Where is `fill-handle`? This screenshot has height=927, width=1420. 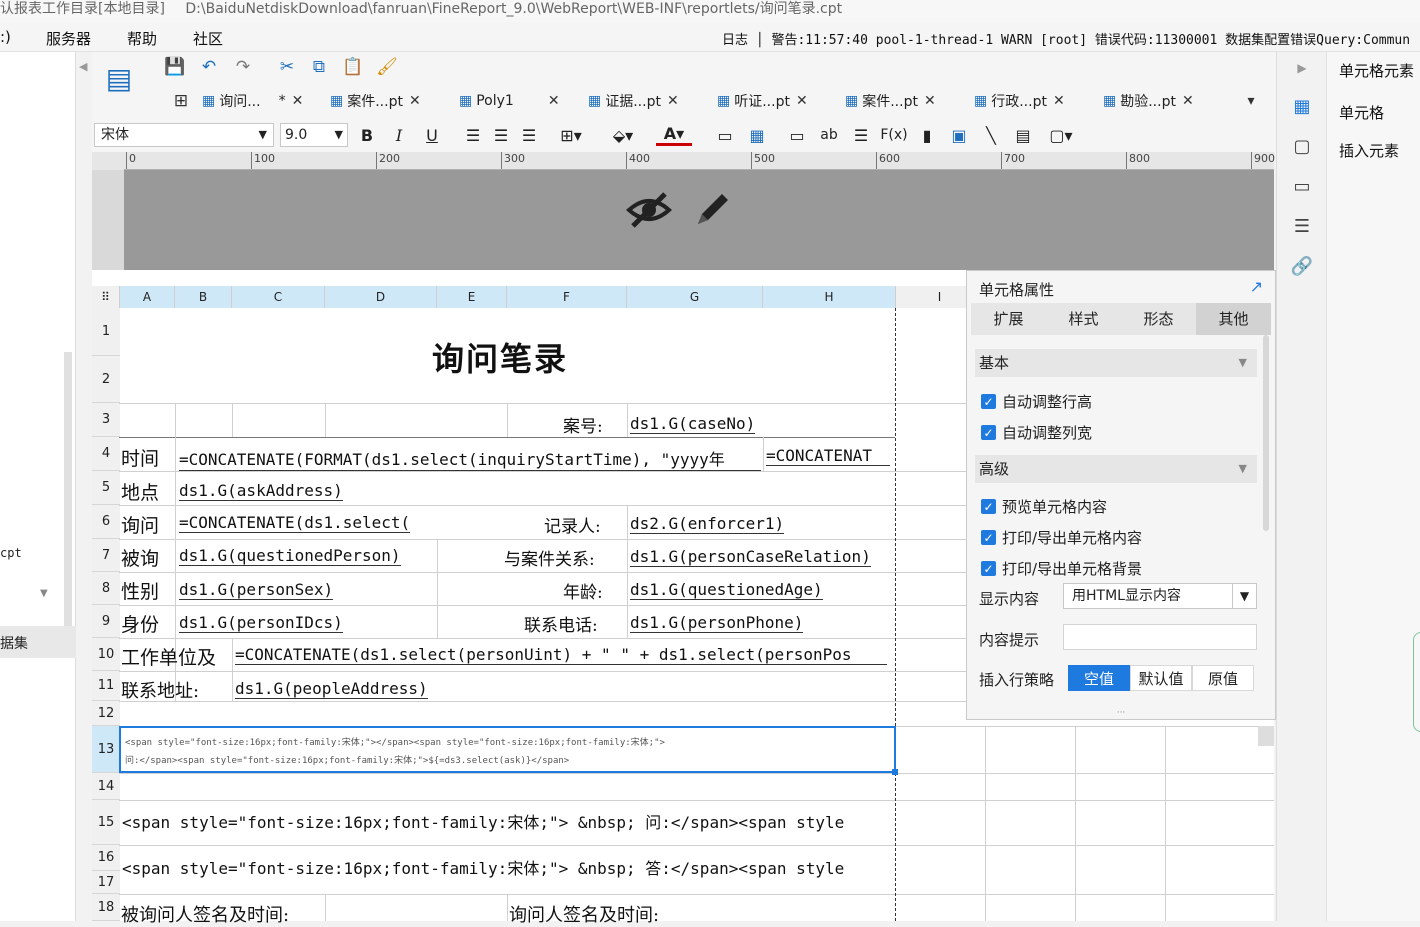 fill-handle is located at coordinates (895, 772).